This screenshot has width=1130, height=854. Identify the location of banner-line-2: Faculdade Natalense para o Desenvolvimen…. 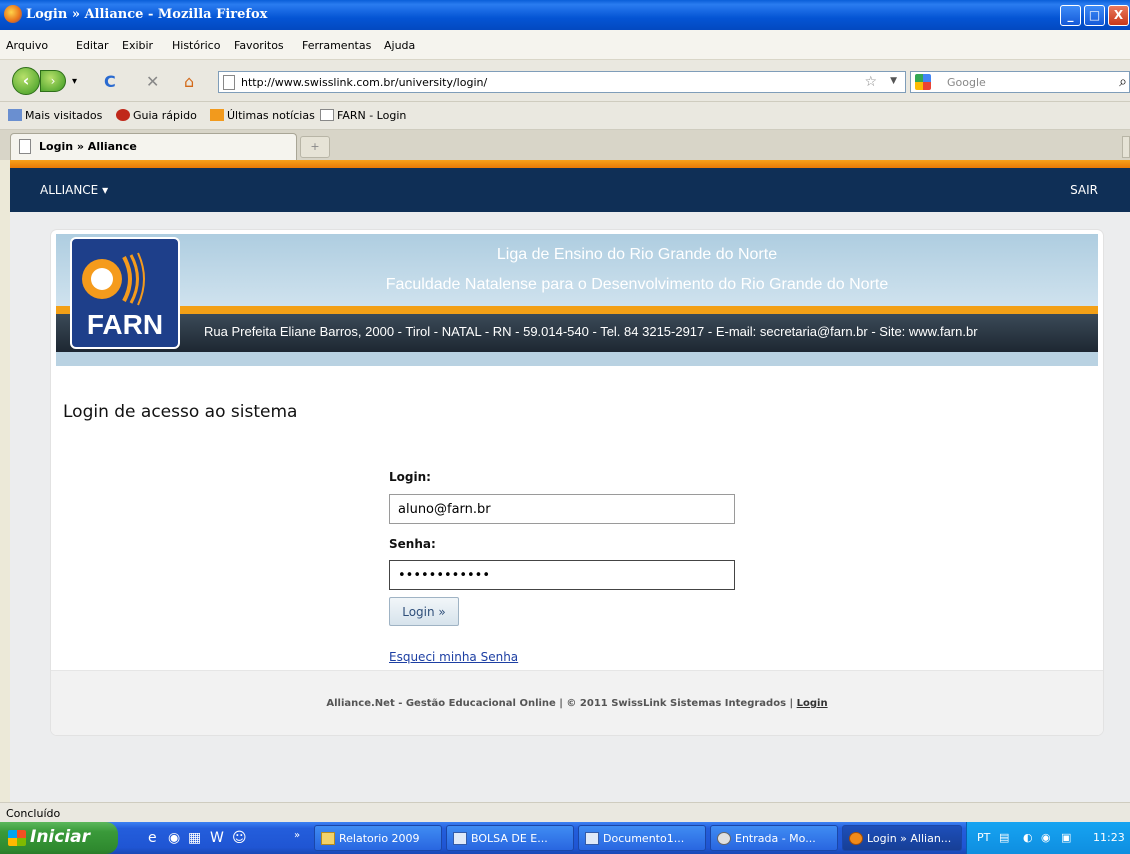
(637, 284).